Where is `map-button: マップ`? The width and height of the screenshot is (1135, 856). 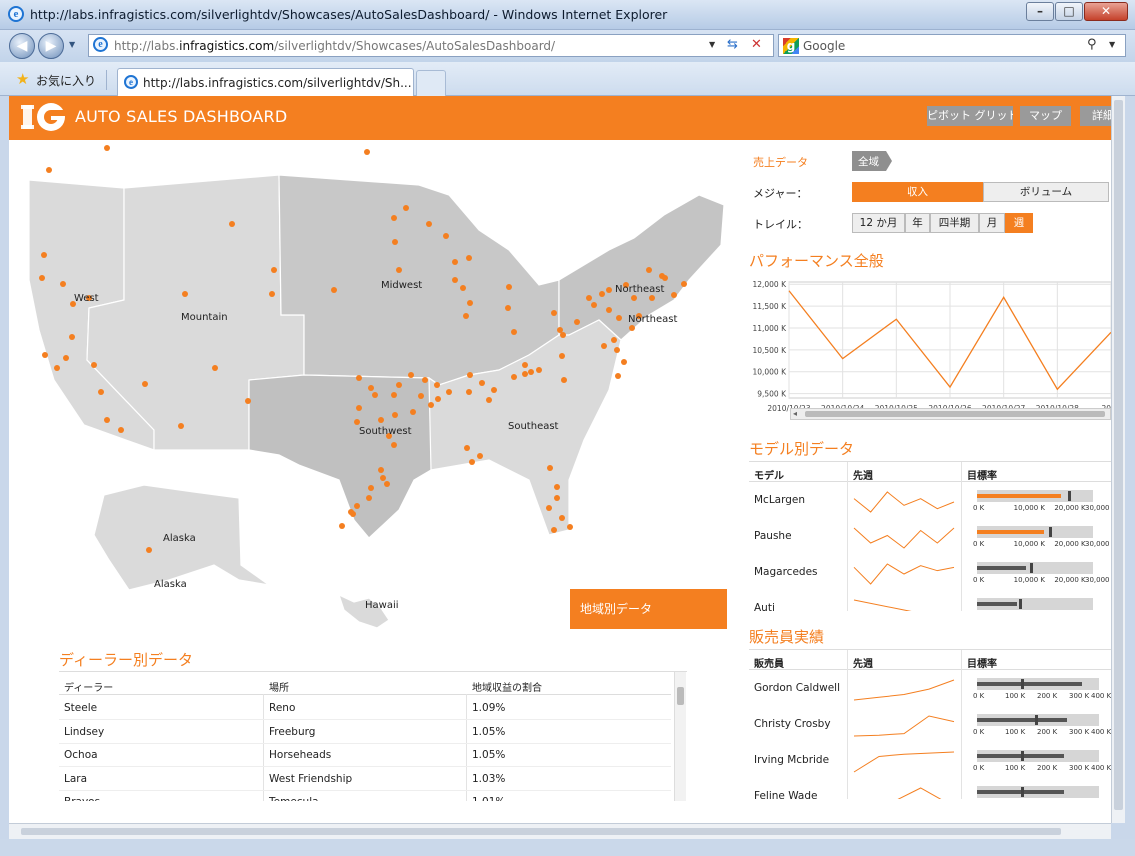 map-button: マップ is located at coordinates (1045, 116).